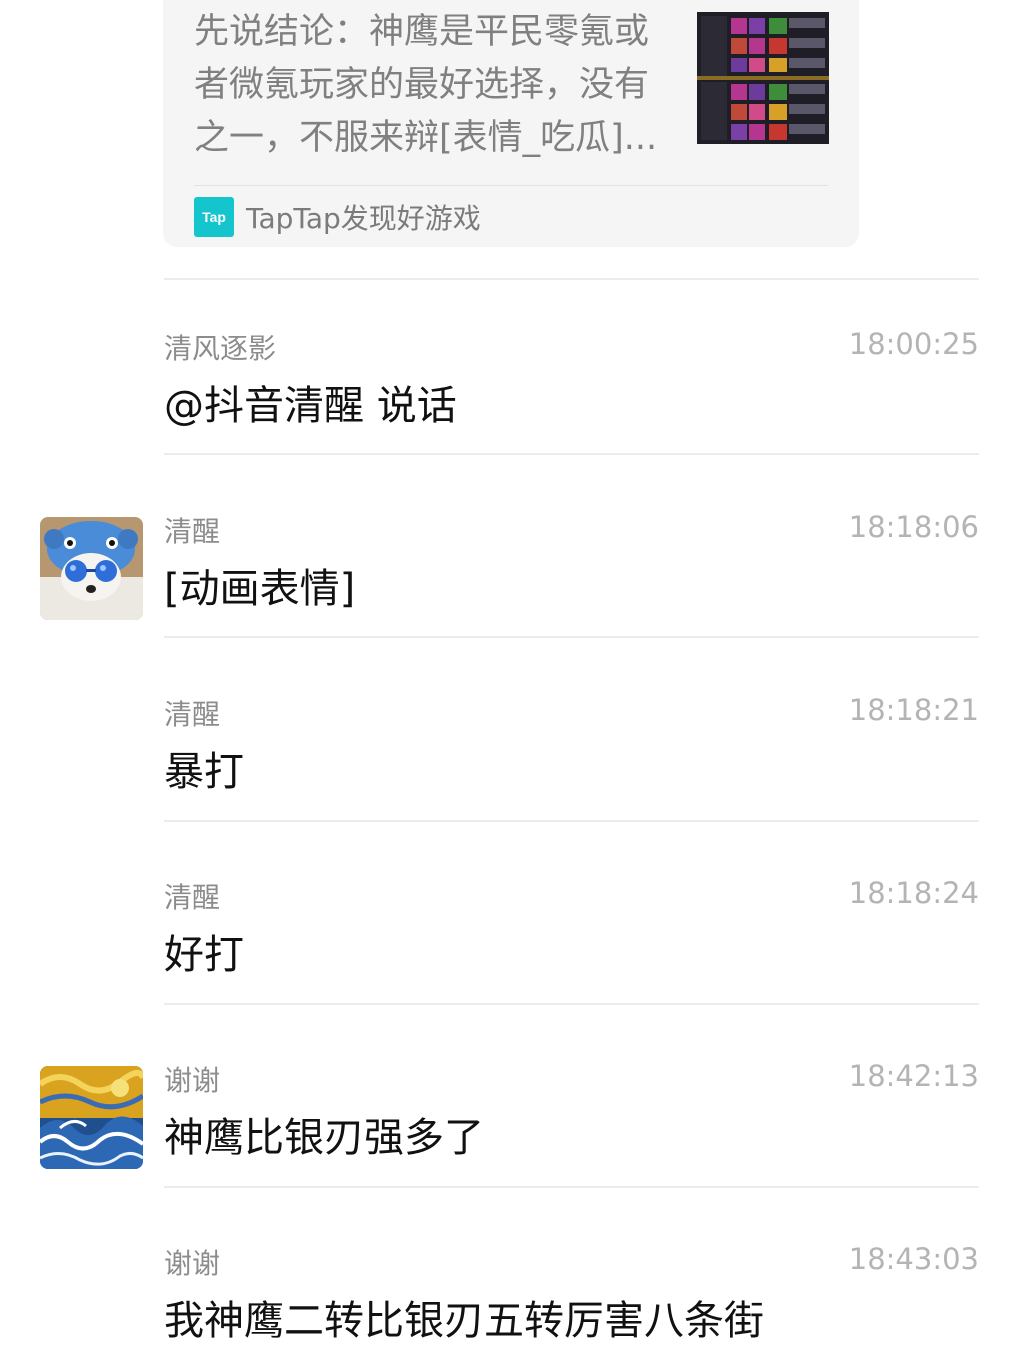 This screenshot has width=1020, height=1360. Describe the element at coordinates (913, 1259) in the screenshot. I see `message-time: 18:43:03` at that location.